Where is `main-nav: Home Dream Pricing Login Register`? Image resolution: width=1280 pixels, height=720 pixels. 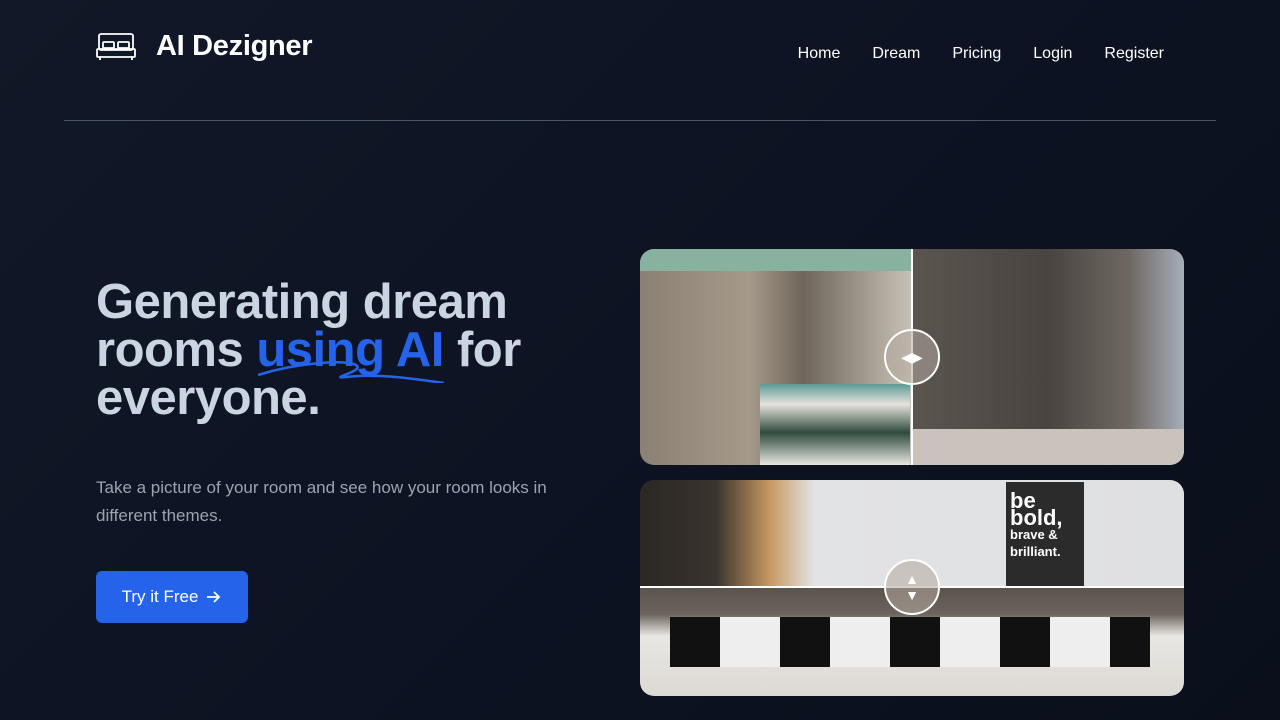
main-nav: Home Dream Pricing Login Register is located at coordinates (981, 54).